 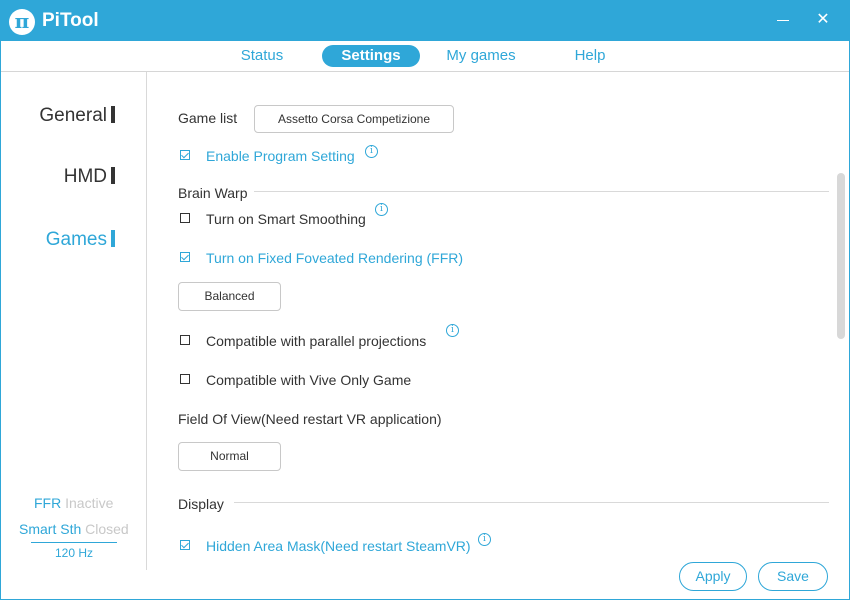 I want to click on sidebar-item-general: General, so click(x=77, y=116).